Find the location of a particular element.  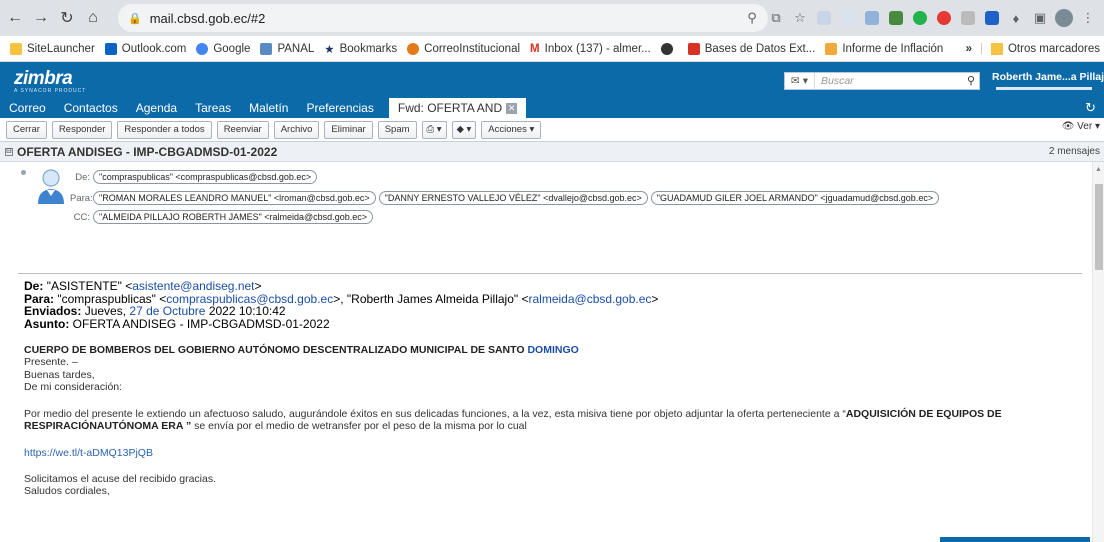

email-link: ralmeida@cbsd.gob.ec is located at coordinates (590, 299).